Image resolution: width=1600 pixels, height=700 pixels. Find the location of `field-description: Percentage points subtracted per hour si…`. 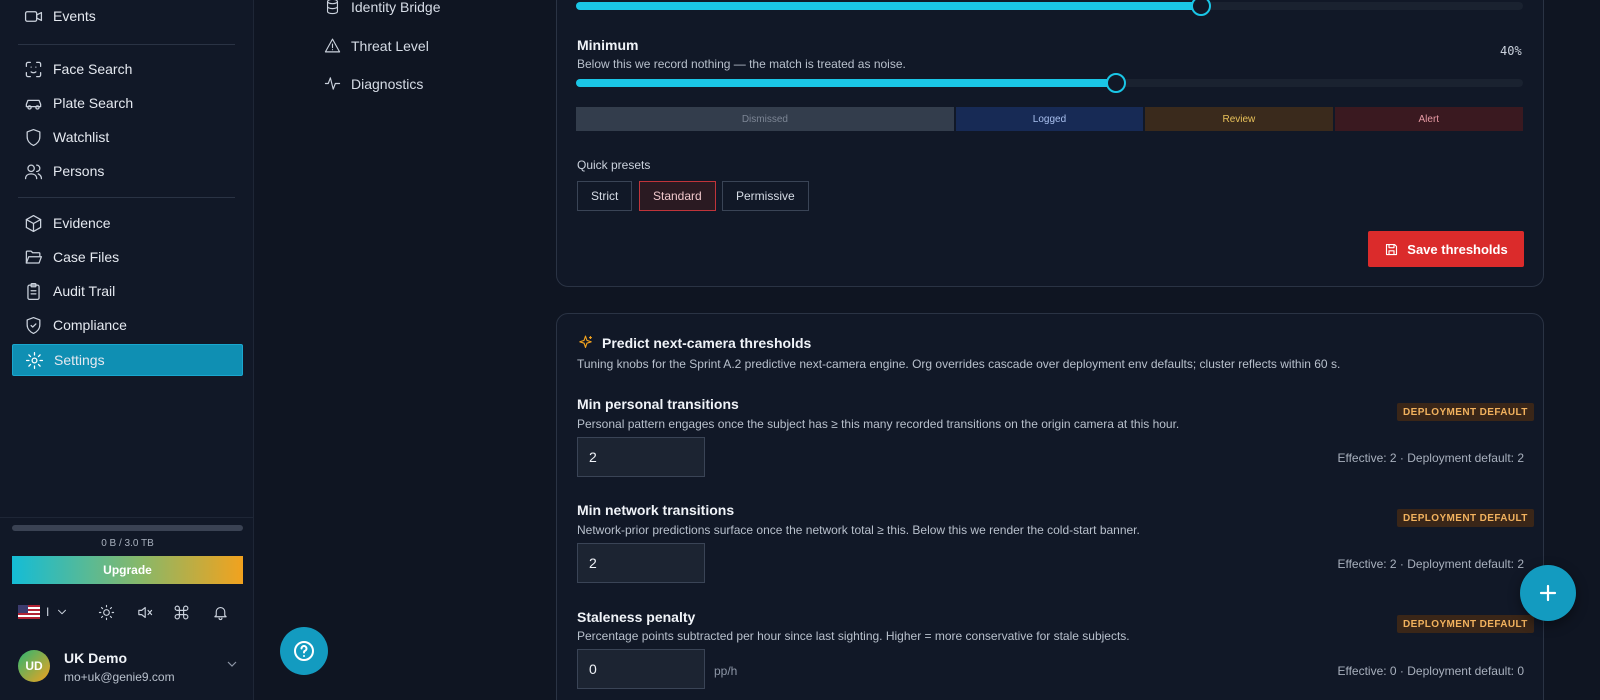

field-description: Percentage points subtracted per hour si… is located at coordinates (853, 636).